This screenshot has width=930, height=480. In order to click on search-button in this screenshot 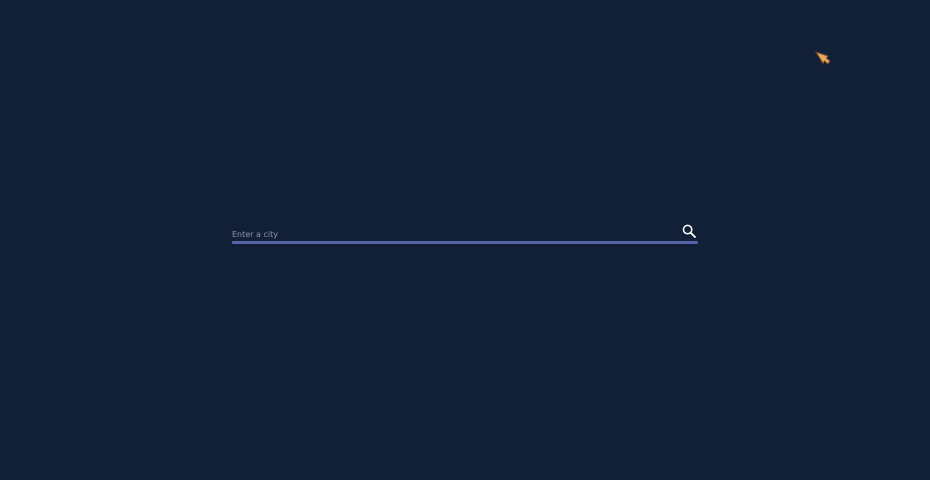, I will do `click(689, 232)`.